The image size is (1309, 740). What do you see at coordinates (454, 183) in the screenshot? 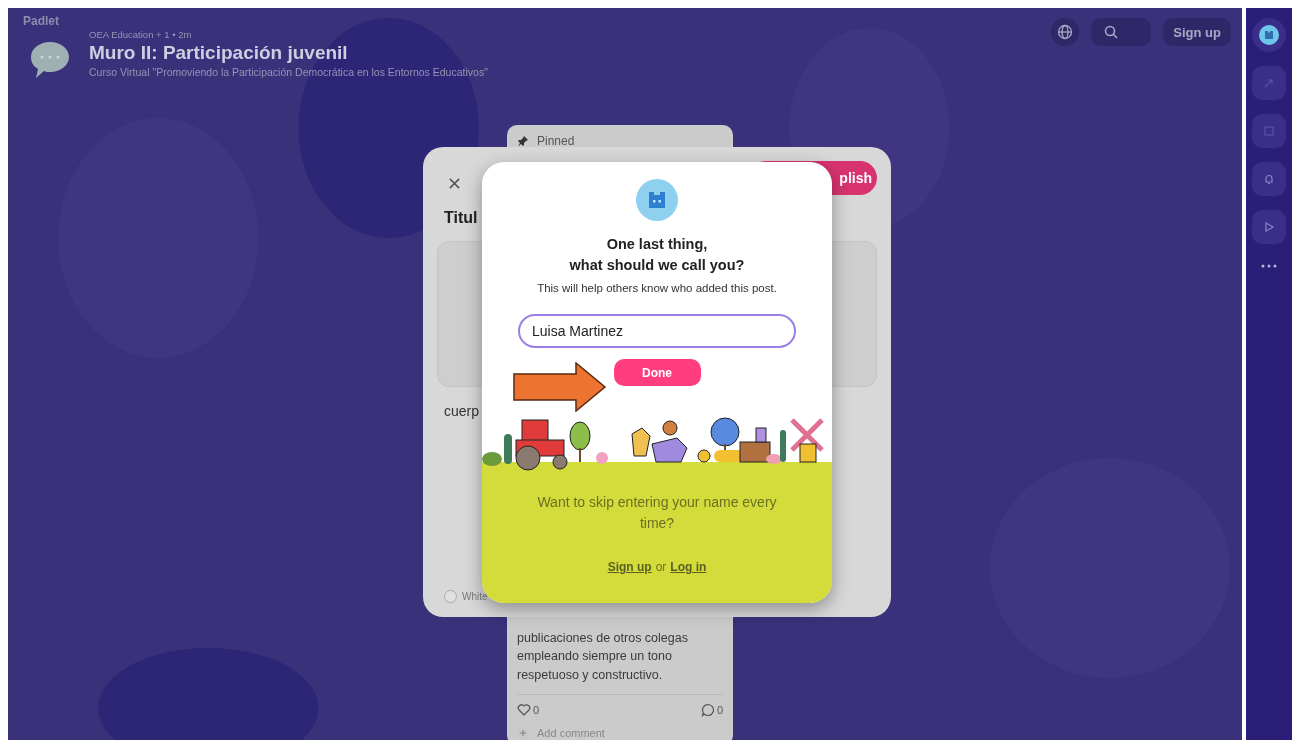
I see `close-icon` at bounding box center [454, 183].